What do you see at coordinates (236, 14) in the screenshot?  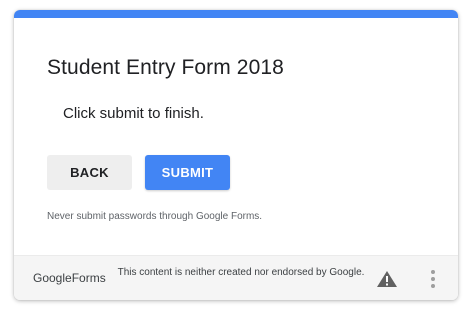 I see `accent-bar` at bounding box center [236, 14].